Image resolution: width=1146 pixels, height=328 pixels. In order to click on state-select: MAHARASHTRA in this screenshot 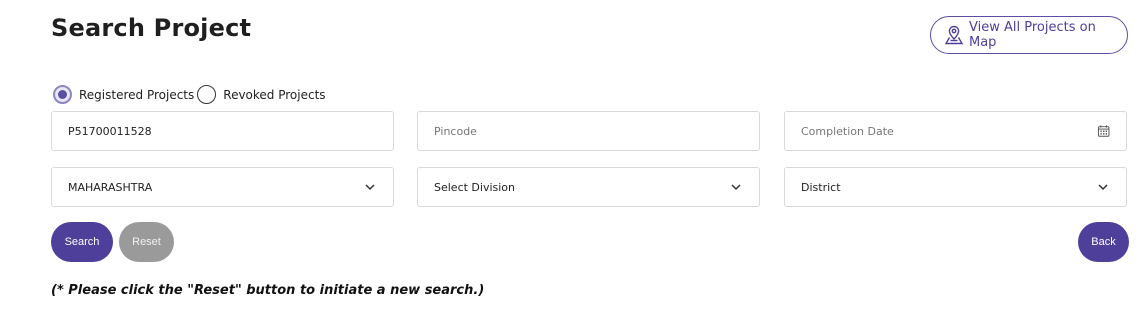, I will do `click(222, 187)`.